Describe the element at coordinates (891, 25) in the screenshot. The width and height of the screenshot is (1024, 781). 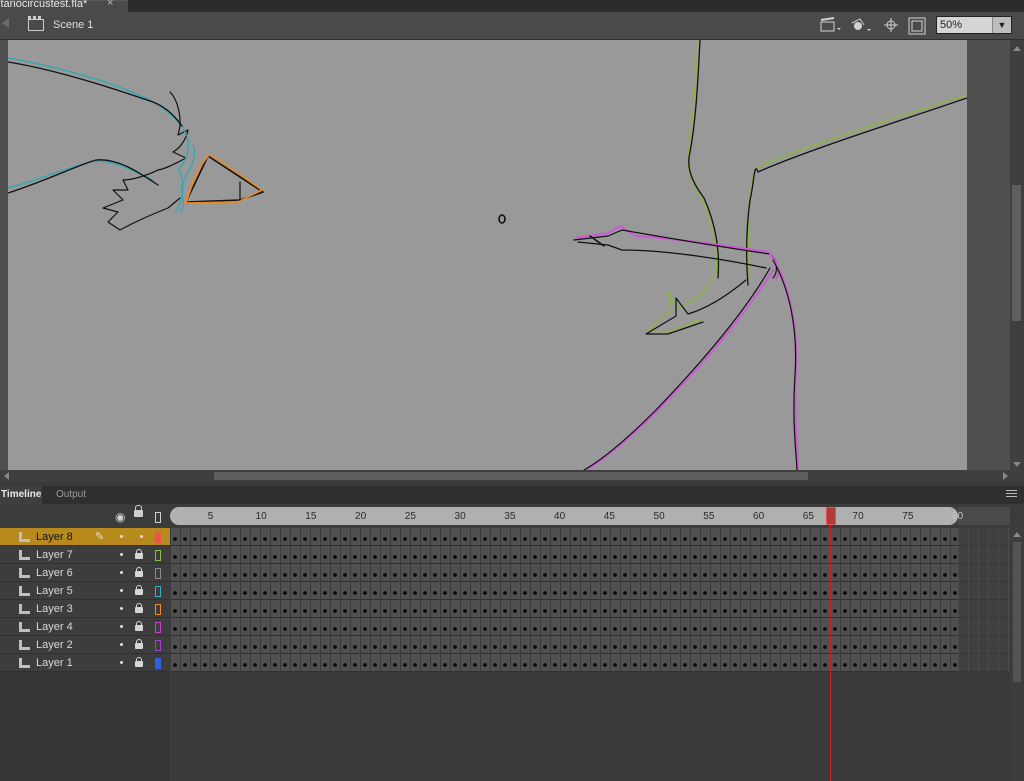
I see `center-stage-icon` at that location.